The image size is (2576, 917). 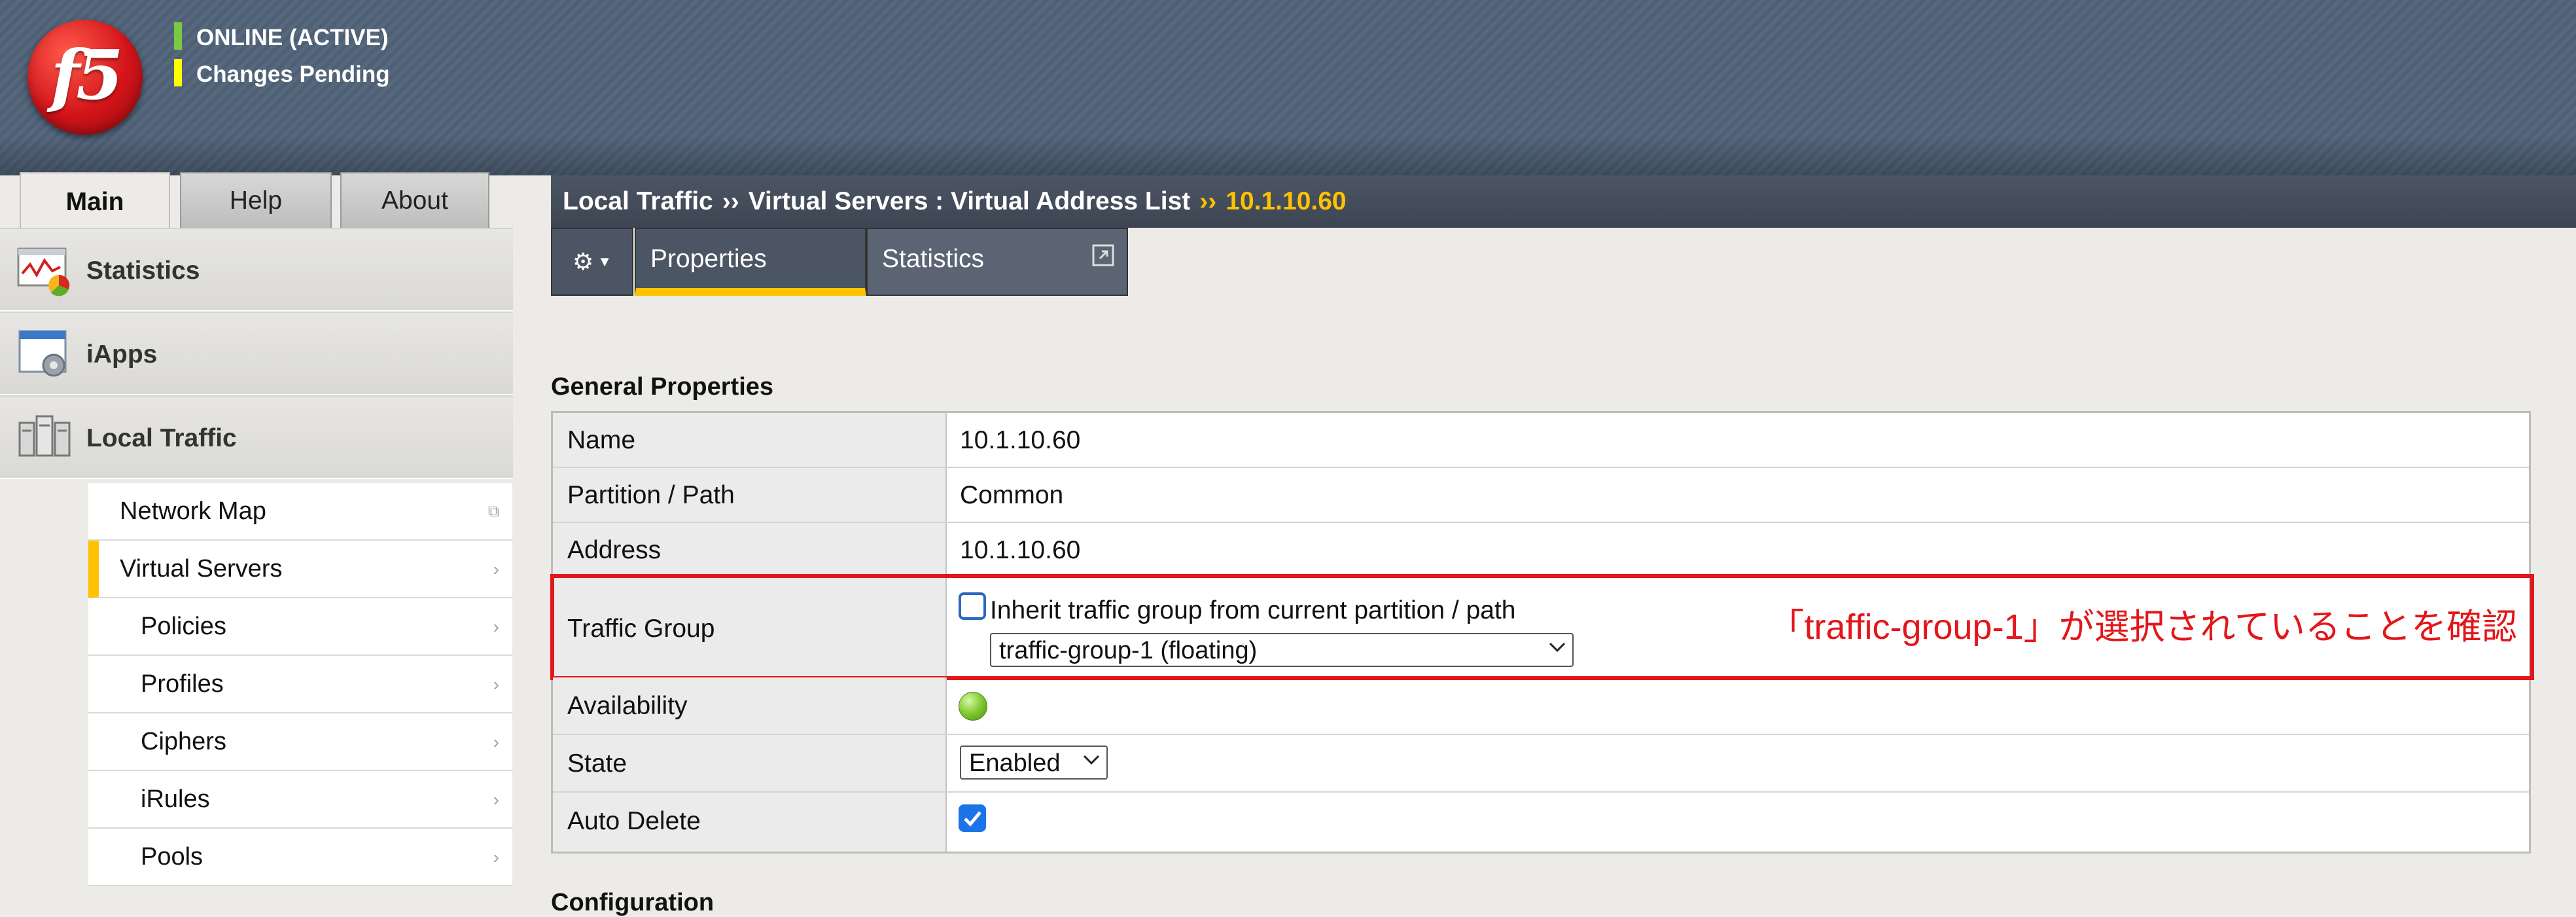 I want to click on tab-help-label: Help, so click(x=256, y=201).